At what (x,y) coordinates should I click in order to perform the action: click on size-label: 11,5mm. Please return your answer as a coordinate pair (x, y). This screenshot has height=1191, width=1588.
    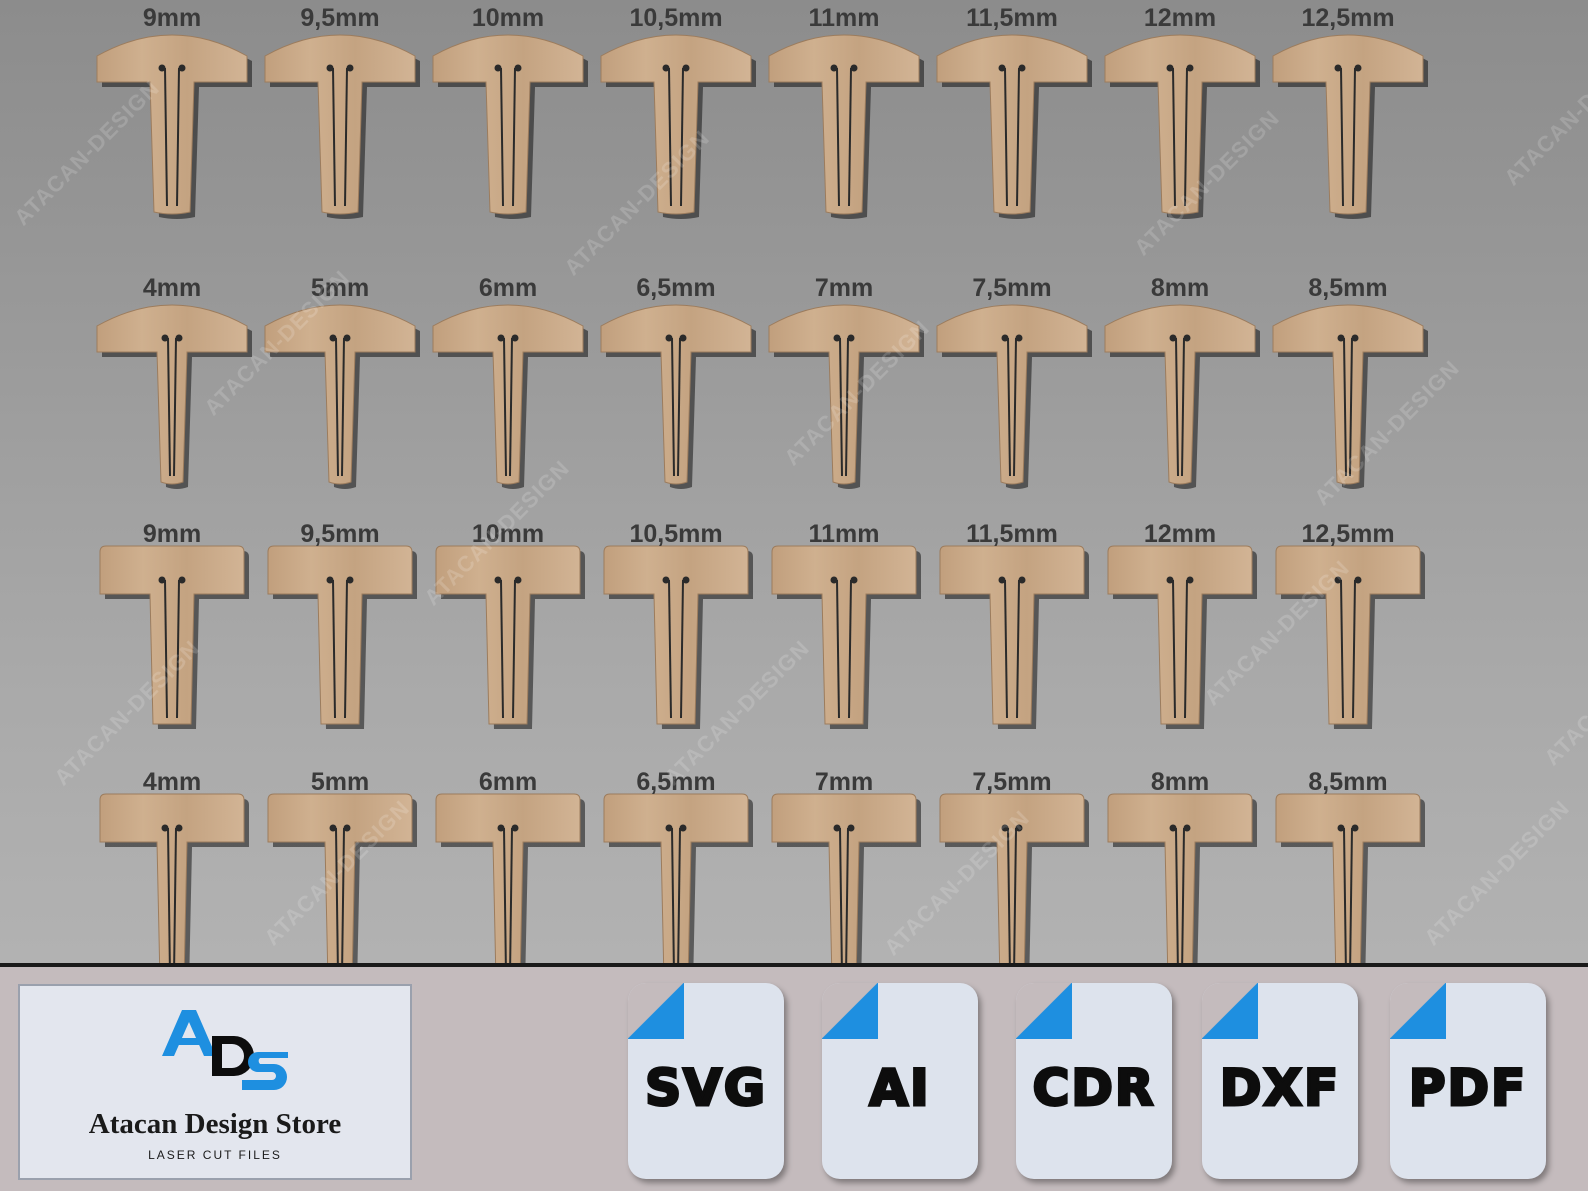
    Looking at the image, I should click on (1012, 18).